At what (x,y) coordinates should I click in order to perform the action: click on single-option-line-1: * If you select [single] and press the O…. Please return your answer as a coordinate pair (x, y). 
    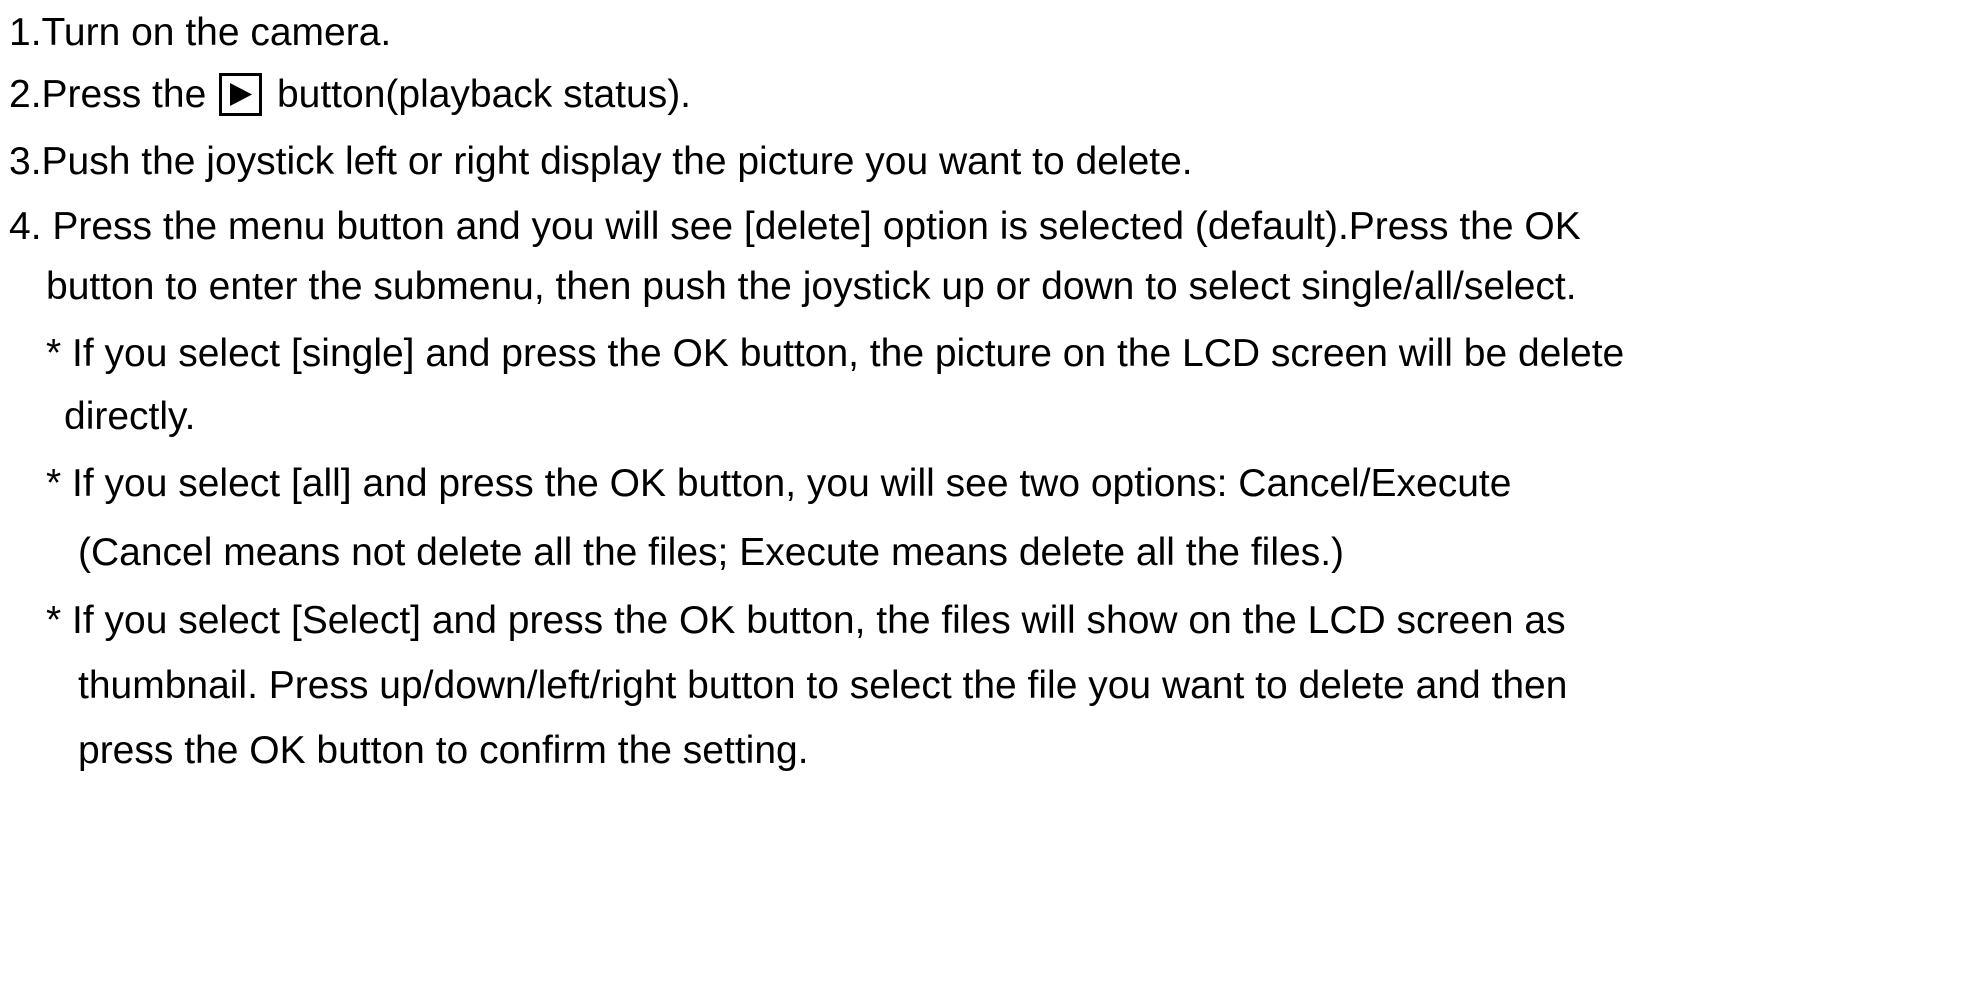
    Looking at the image, I should click on (835, 353).